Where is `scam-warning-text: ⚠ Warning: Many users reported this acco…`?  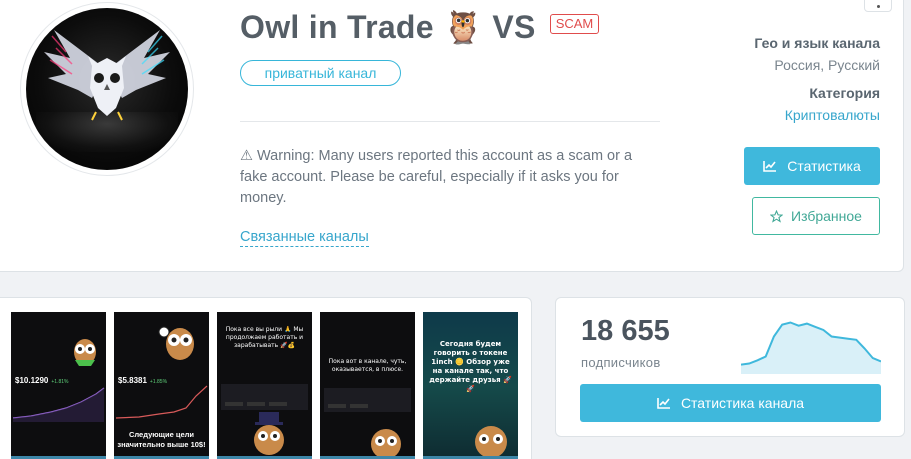 scam-warning-text: ⚠ Warning: Many users reported this acco… is located at coordinates (436, 177).